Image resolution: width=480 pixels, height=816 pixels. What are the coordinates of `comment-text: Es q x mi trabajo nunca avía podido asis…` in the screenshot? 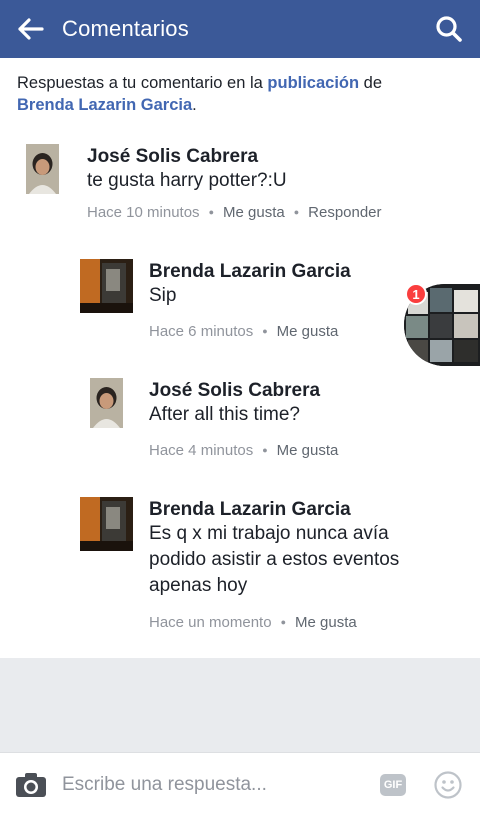 It's located at (274, 559).